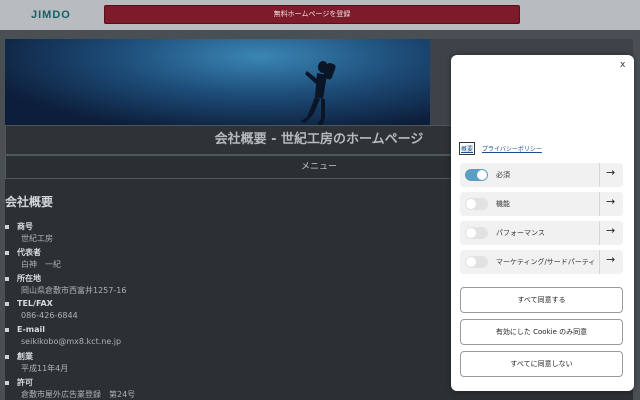  Describe the element at coordinates (23, 278) in the screenshot. I see `info-label: 所在地` at that location.